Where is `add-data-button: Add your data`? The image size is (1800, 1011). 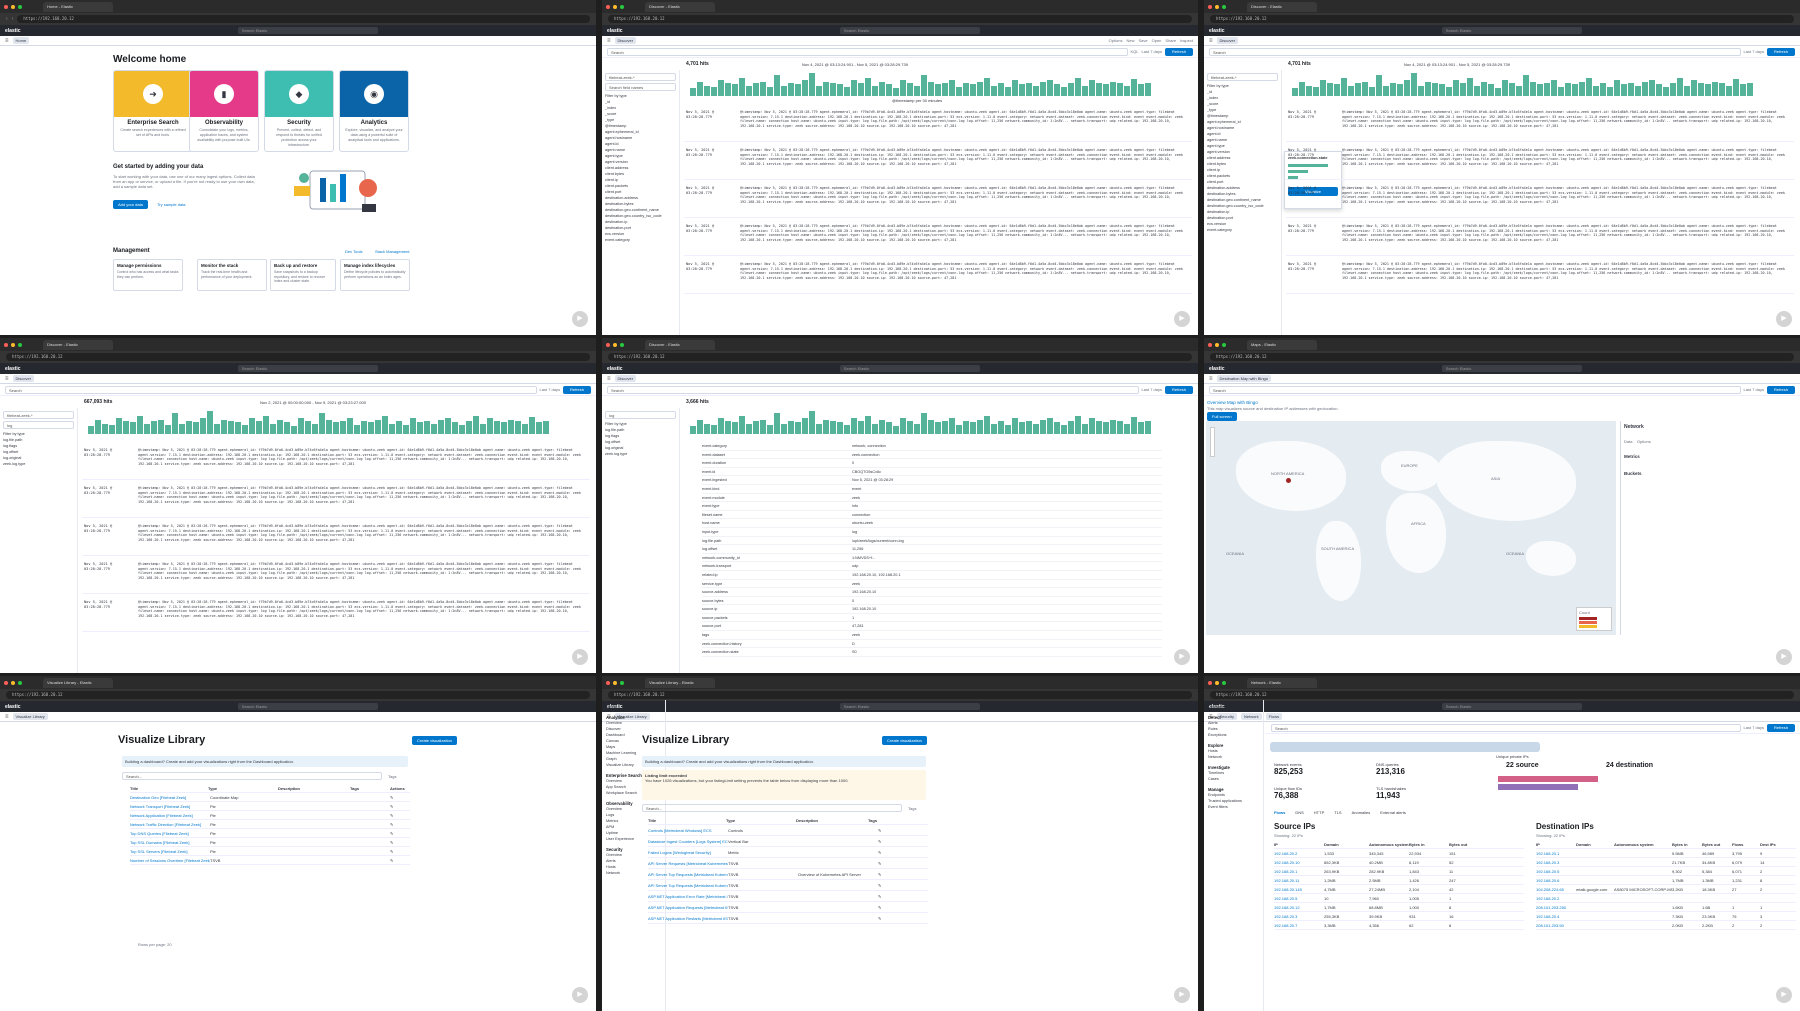
add-data-button: Add your data is located at coordinates (130, 204).